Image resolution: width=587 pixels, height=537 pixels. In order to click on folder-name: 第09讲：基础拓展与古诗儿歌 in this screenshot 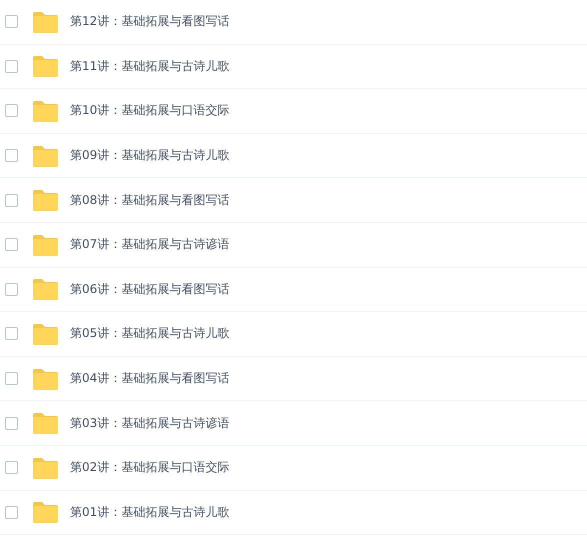, I will do `click(150, 155)`.